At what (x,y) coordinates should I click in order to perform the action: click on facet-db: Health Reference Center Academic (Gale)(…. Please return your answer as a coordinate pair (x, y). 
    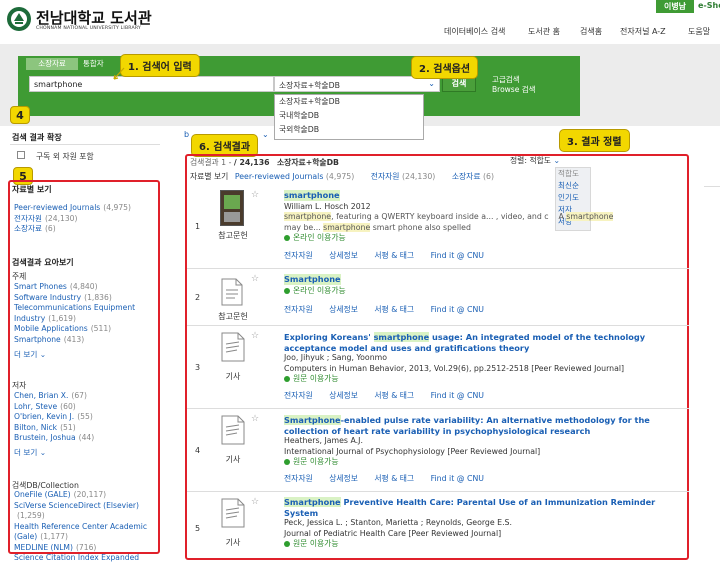
    Looking at the image, I should click on (85, 532).